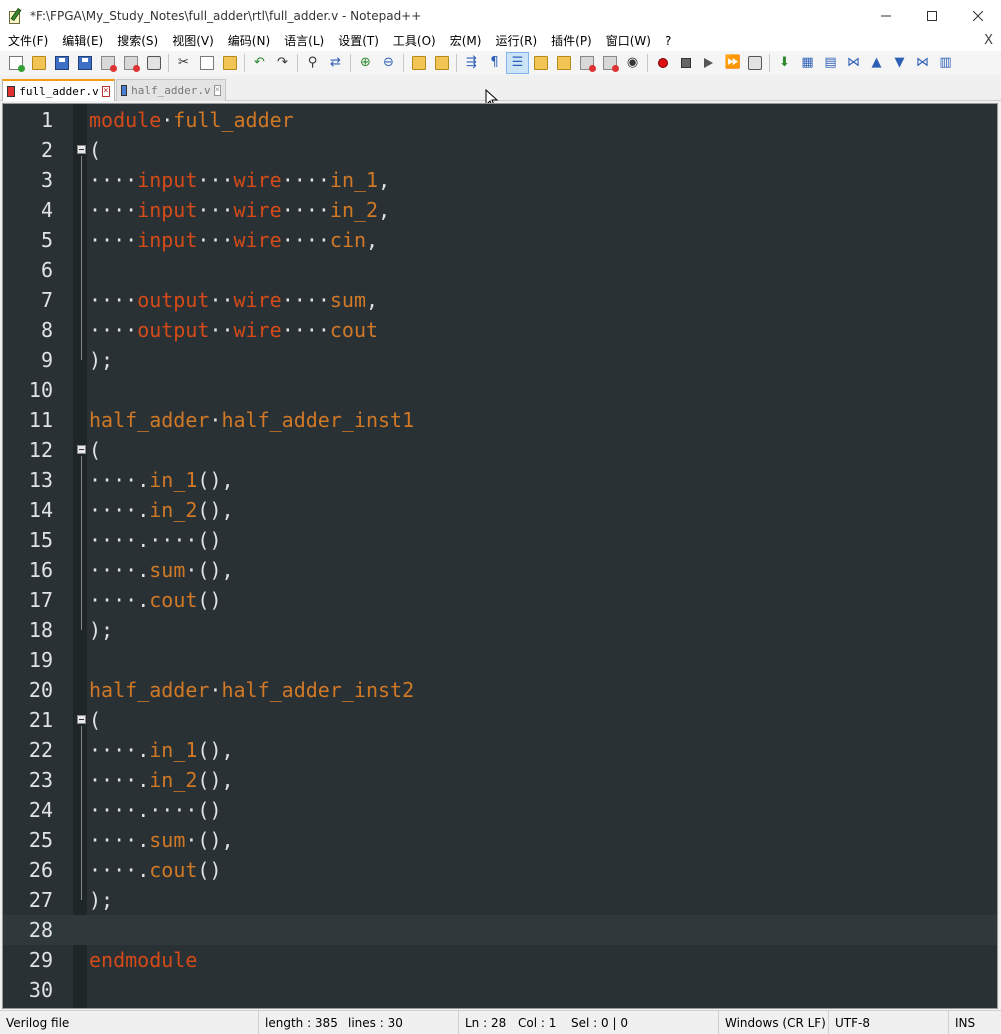 The height and width of the screenshot is (1034, 1001). Describe the element at coordinates (500, 240) in the screenshot. I see `code-line: 5 ····input···wire····cin,` at that location.